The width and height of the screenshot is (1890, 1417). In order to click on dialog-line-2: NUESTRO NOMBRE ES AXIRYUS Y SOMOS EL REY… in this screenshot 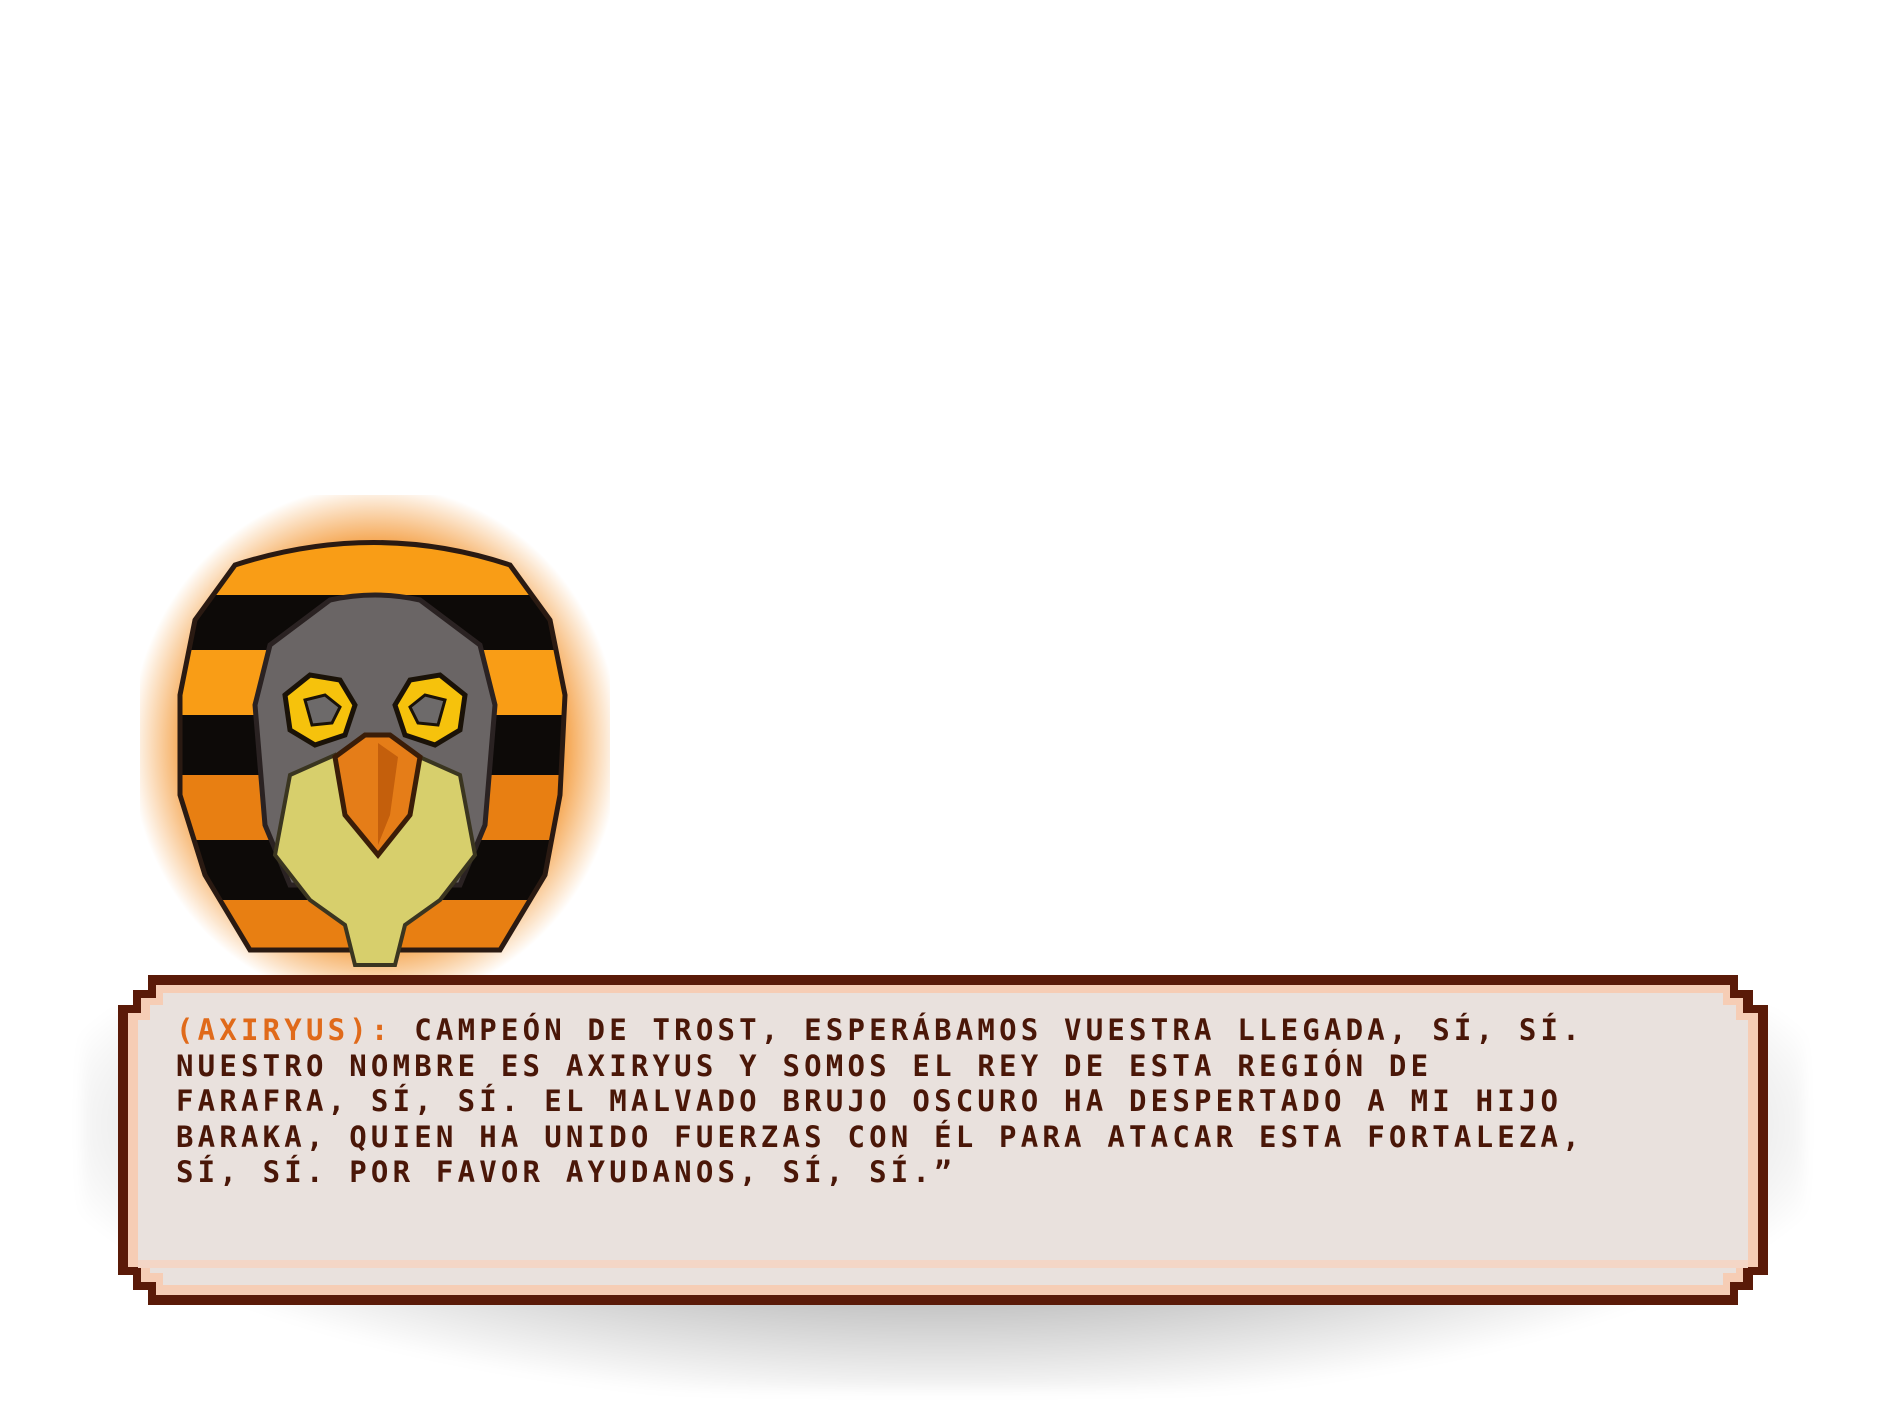, I will do `click(804, 1065)`.